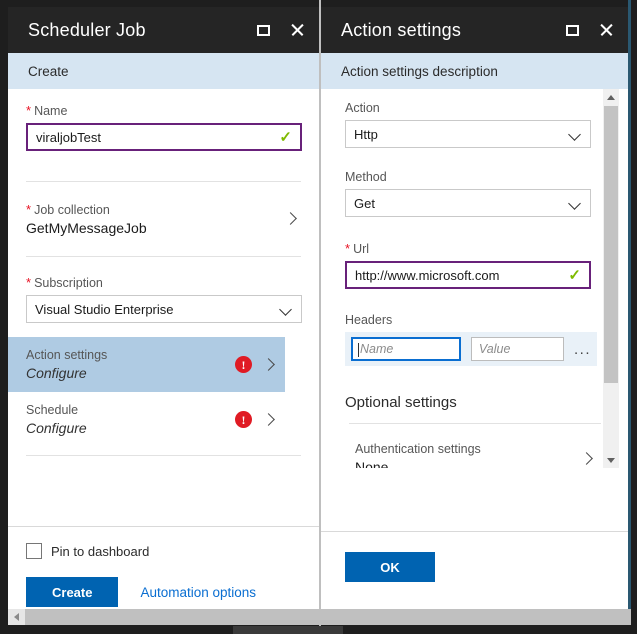  Describe the element at coordinates (357, 248) in the screenshot. I see `url-label: * Url` at that location.